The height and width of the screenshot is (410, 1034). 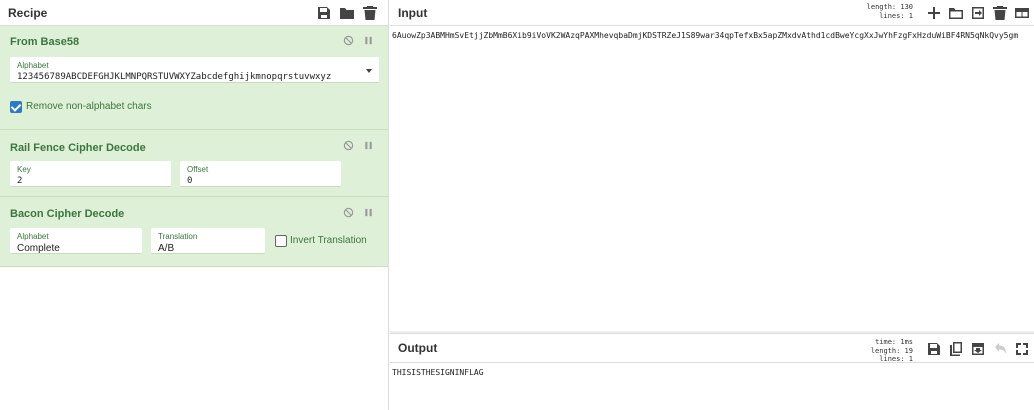 What do you see at coordinates (90, 174) in the screenshot?
I see `key-input: Key 2` at bounding box center [90, 174].